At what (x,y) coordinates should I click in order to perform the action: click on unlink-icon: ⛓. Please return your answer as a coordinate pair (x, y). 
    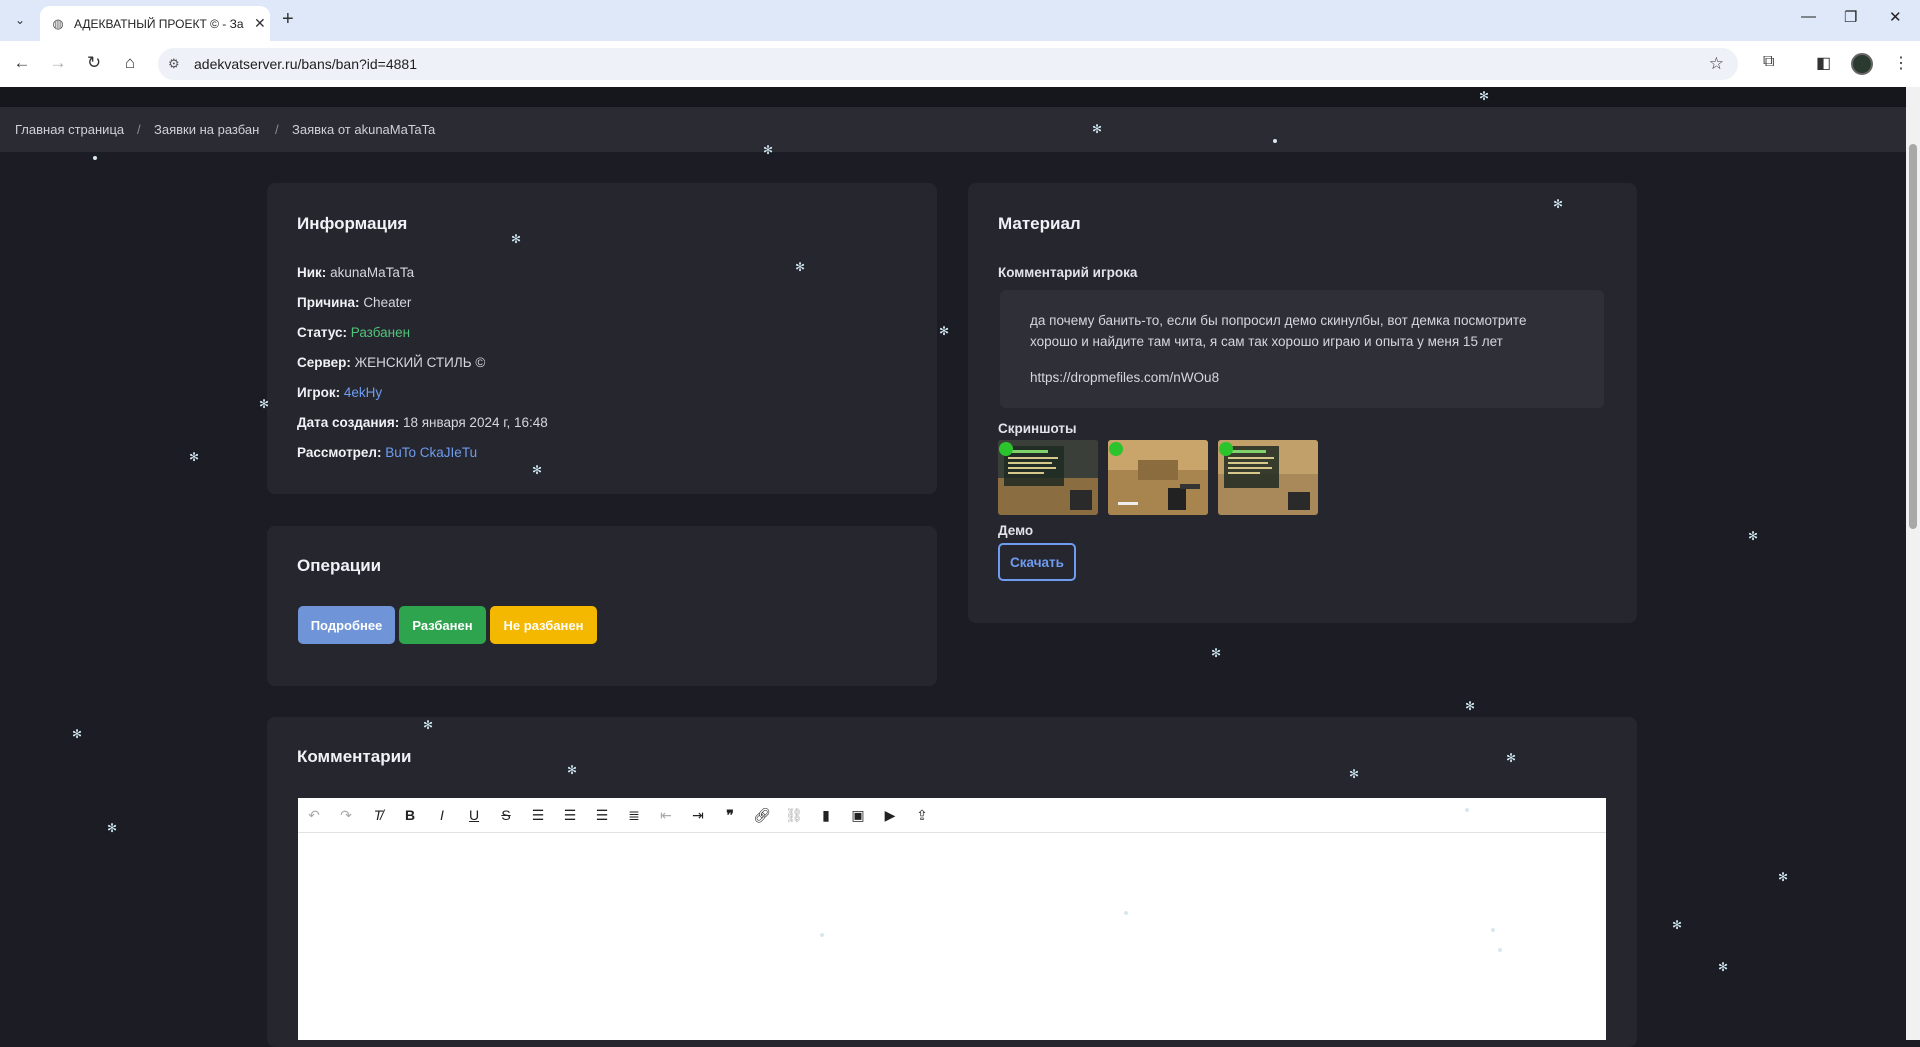
    Looking at the image, I should click on (794, 815).